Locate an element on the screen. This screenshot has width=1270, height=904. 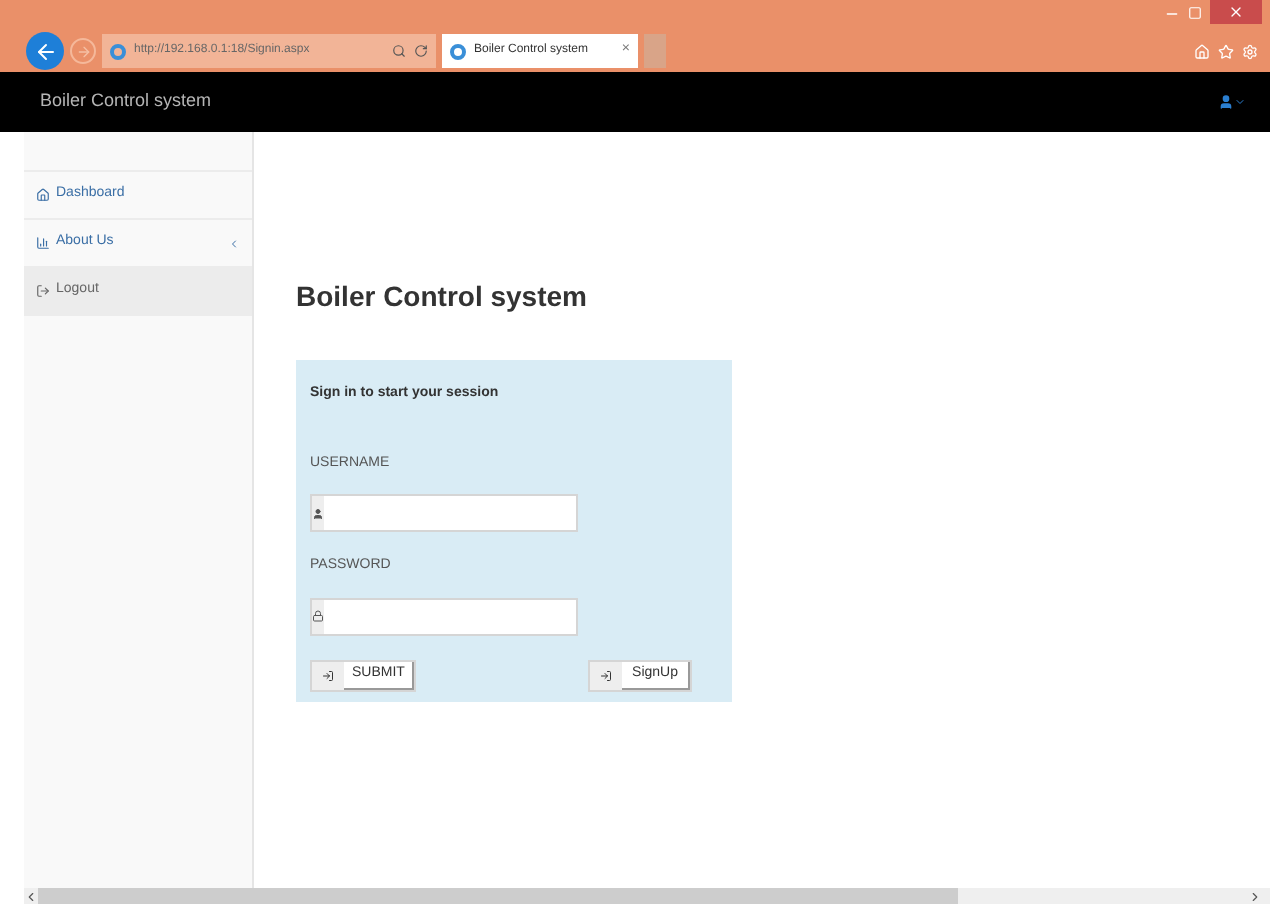
close-button is located at coordinates (1236, 12).